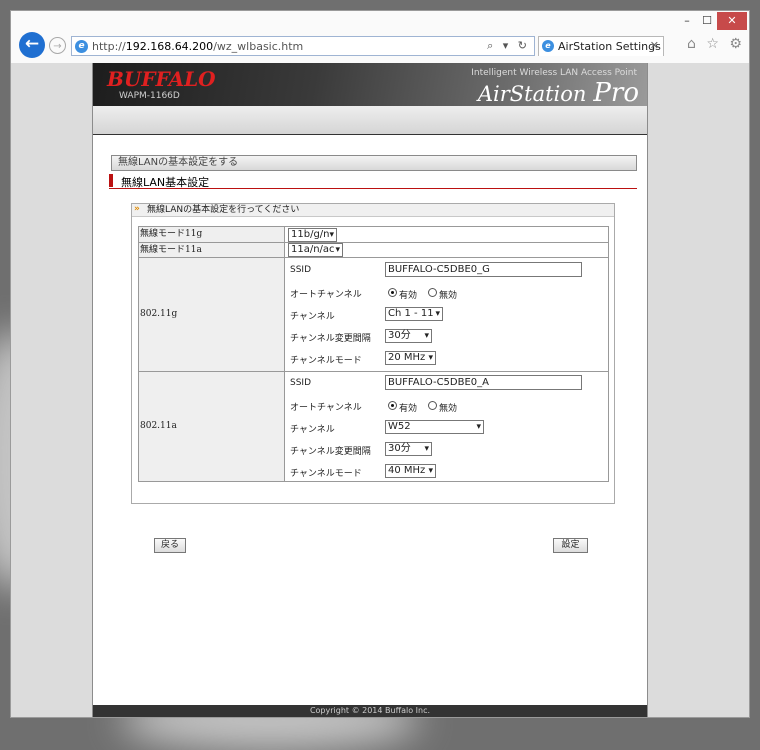 The width and height of the screenshot is (760, 750). What do you see at coordinates (312, 317) in the screenshot?
I see `g-channel-label: チャンネル` at bounding box center [312, 317].